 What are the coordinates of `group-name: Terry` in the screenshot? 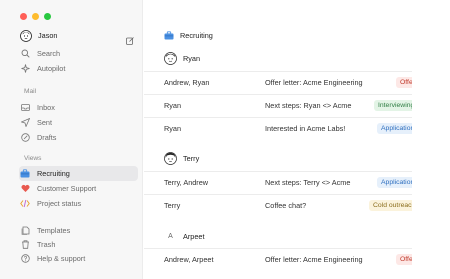 It's located at (191, 158).